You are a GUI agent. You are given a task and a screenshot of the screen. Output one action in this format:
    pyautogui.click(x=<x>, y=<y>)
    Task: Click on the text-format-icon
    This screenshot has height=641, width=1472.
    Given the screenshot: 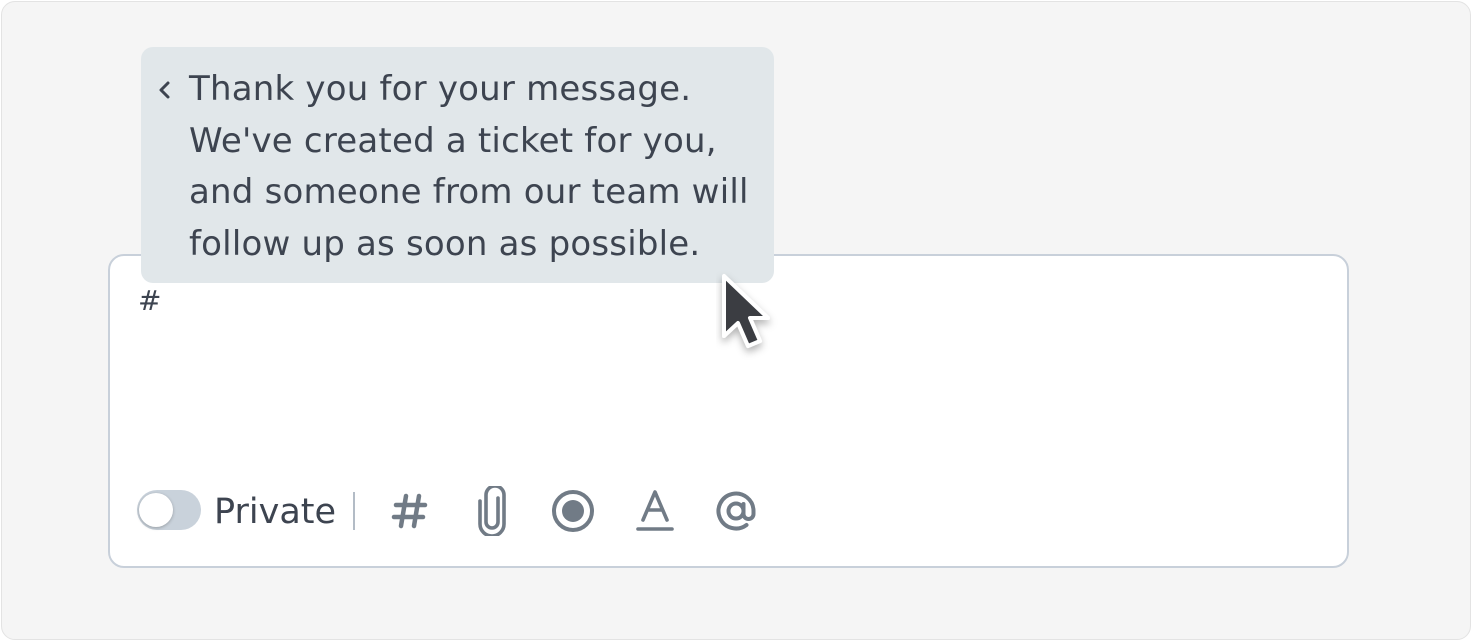 What is the action you would take?
    pyautogui.click(x=655, y=510)
    